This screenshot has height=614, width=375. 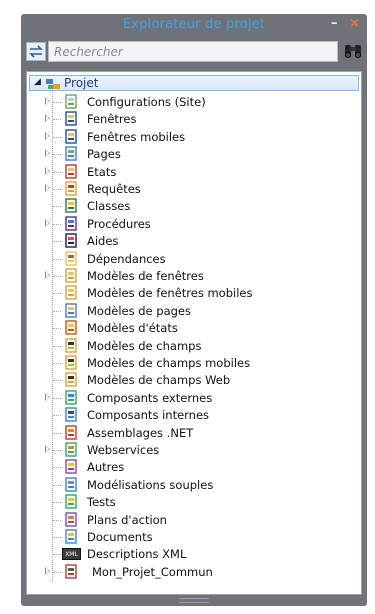 I want to click on tree-item: Autres, so click(x=192, y=467).